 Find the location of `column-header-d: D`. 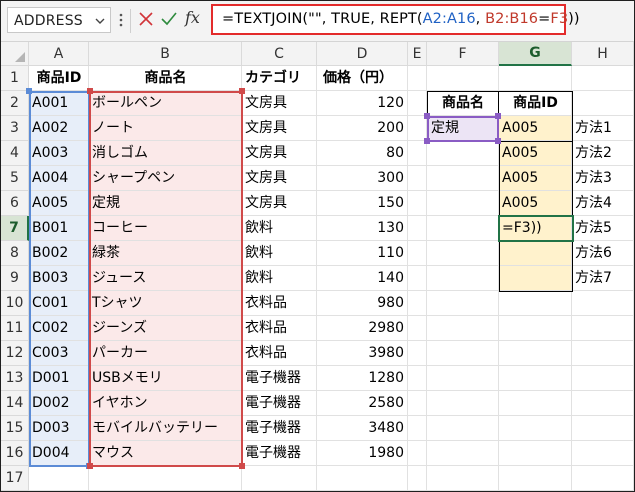

column-header-d: D is located at coordinates (362, 54).